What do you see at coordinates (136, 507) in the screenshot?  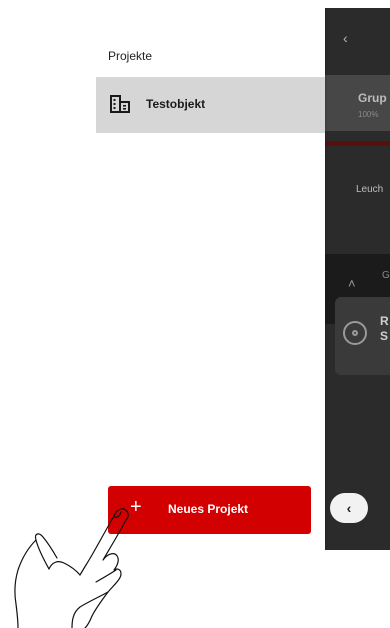 I see `plus-icon: +` at bounding box center [136, 507].